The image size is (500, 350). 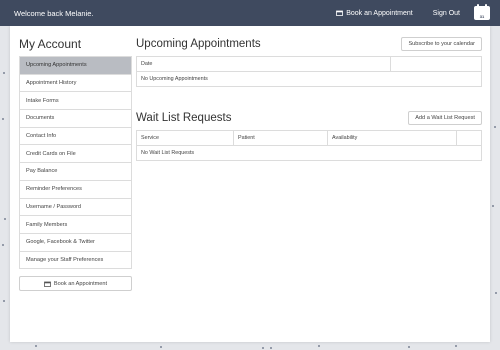 What do you see at coordinates (445, 118) in the screenshot?
I see `add-wait-list-request-button: Add a Wait List Request` at bounding box center [445, 118].